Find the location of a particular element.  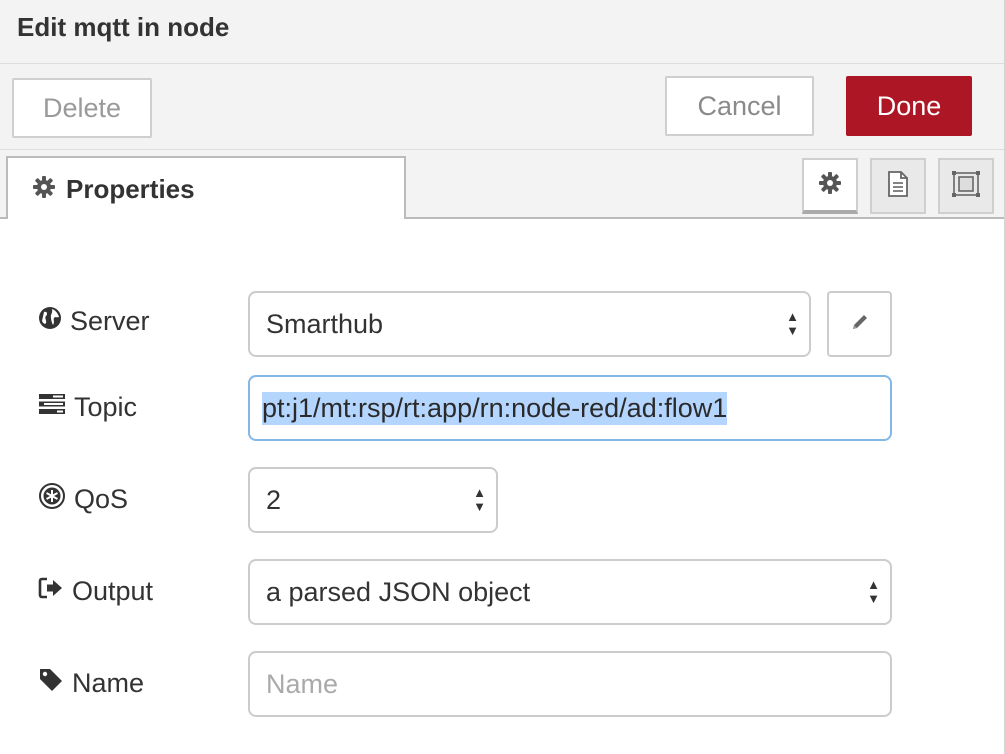

server-label-text: Server is located at coordinates (110, 320).